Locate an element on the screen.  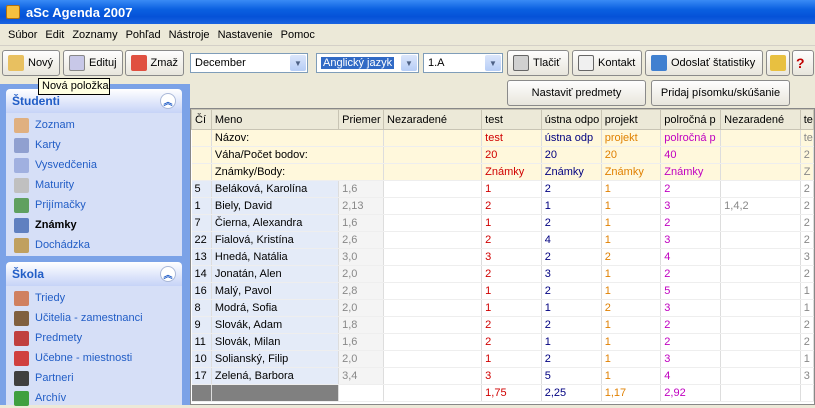
tool-button is located at coordinates (778, 63).